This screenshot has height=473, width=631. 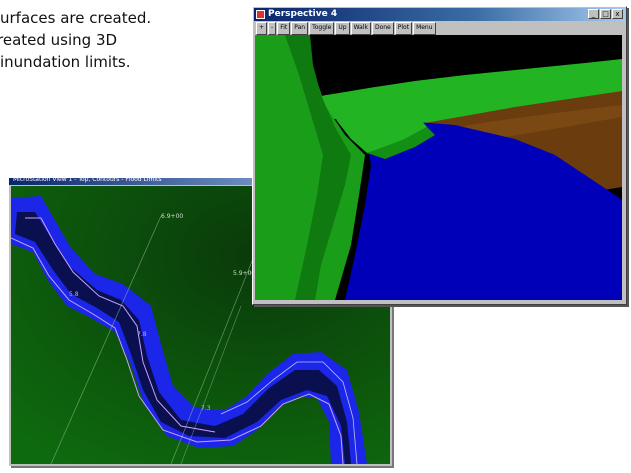 I want to click on minimize-button: _, so click(x=593, y=14).